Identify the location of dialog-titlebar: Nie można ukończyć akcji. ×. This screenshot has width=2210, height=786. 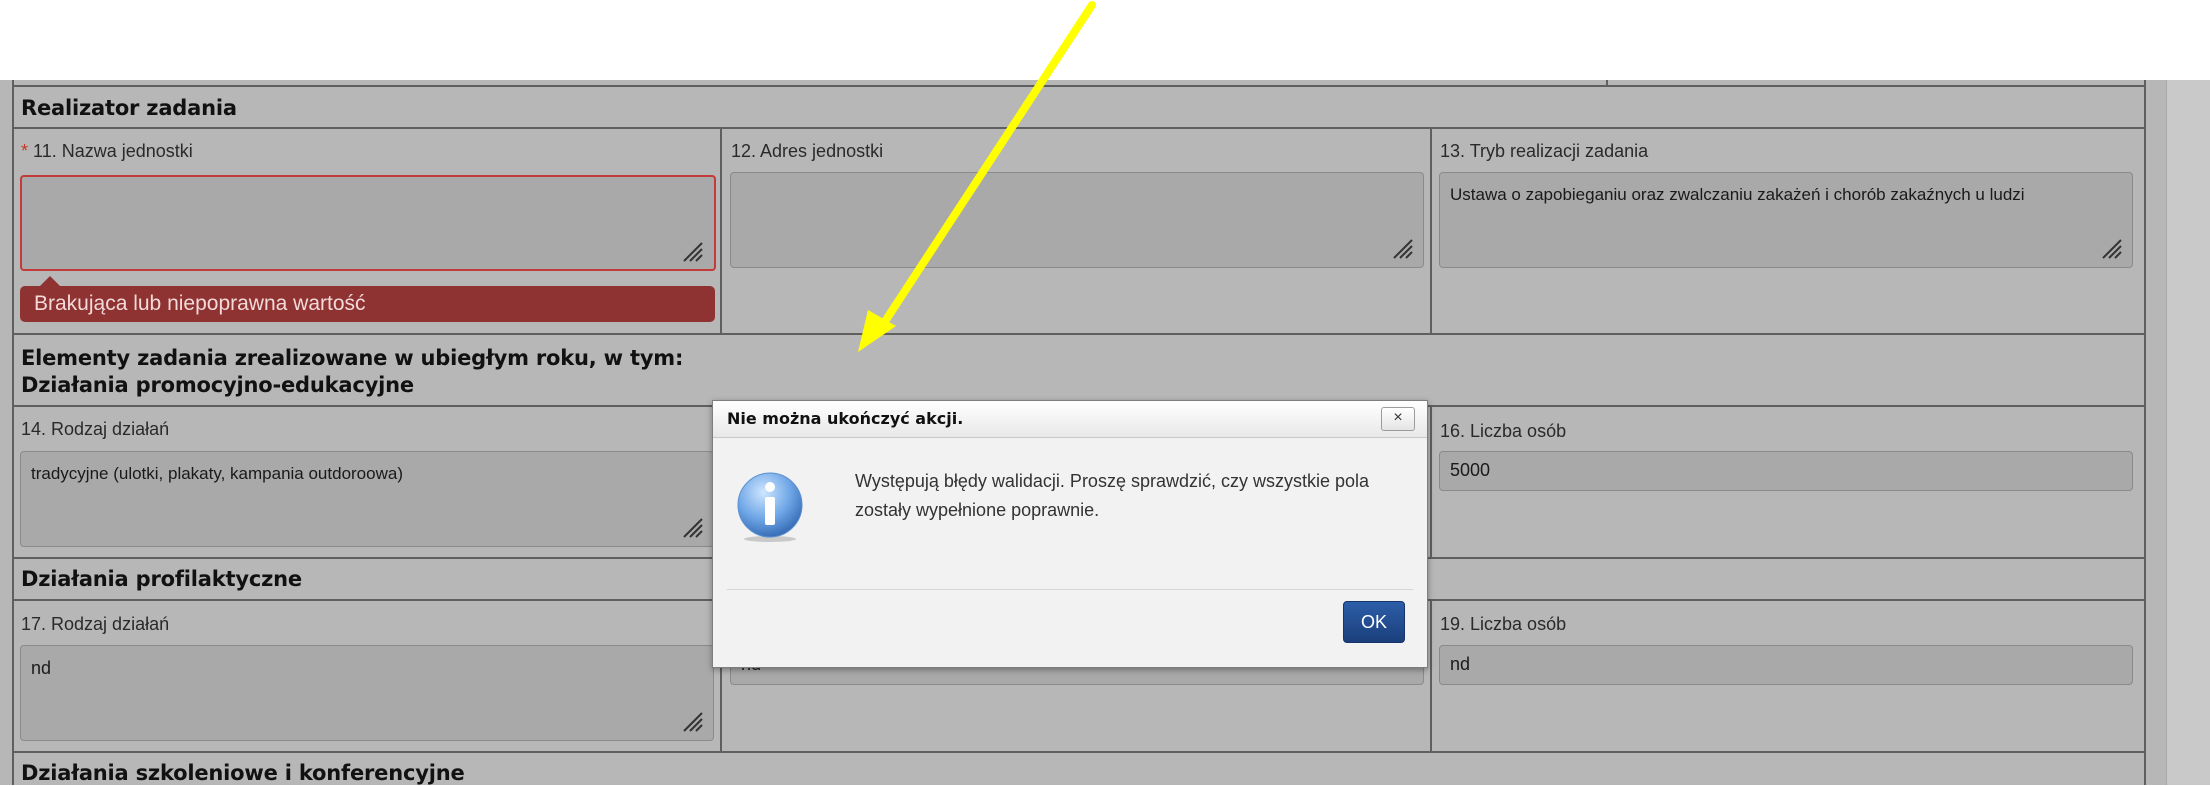
(1070, 419).